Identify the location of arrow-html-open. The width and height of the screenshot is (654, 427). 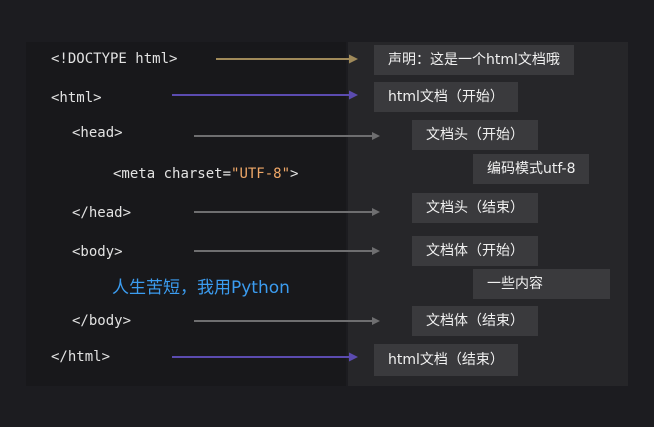
(265, 95).